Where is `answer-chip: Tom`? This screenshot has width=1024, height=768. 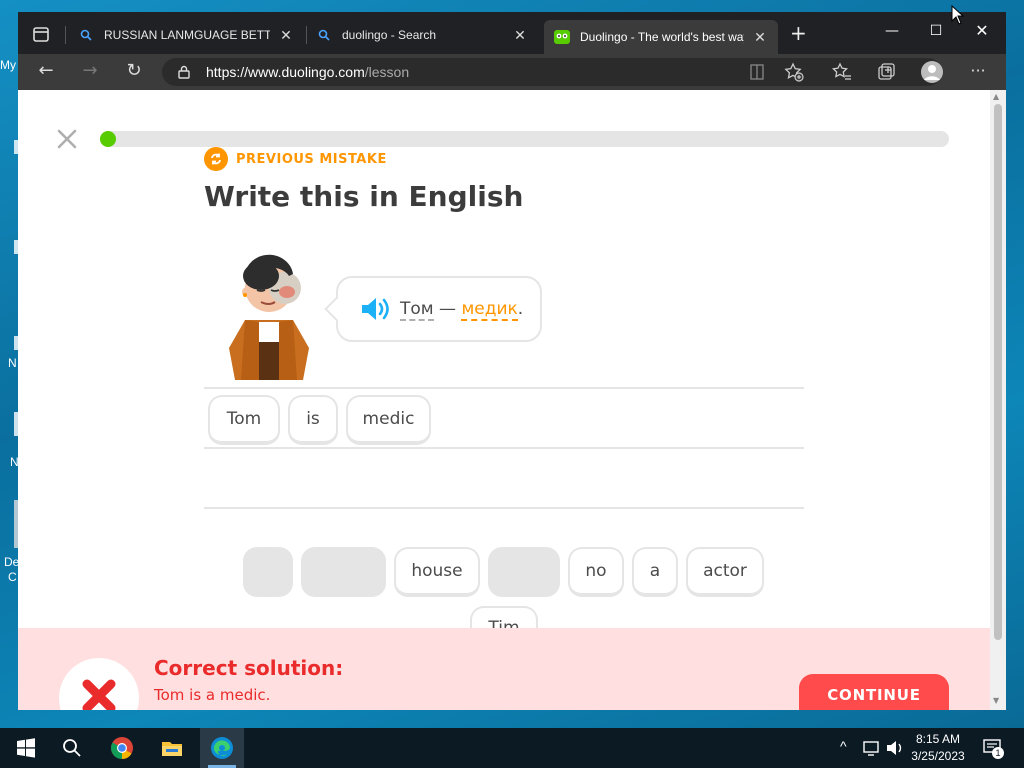
answer-chip: Tom is located at coordinates (244, 420).